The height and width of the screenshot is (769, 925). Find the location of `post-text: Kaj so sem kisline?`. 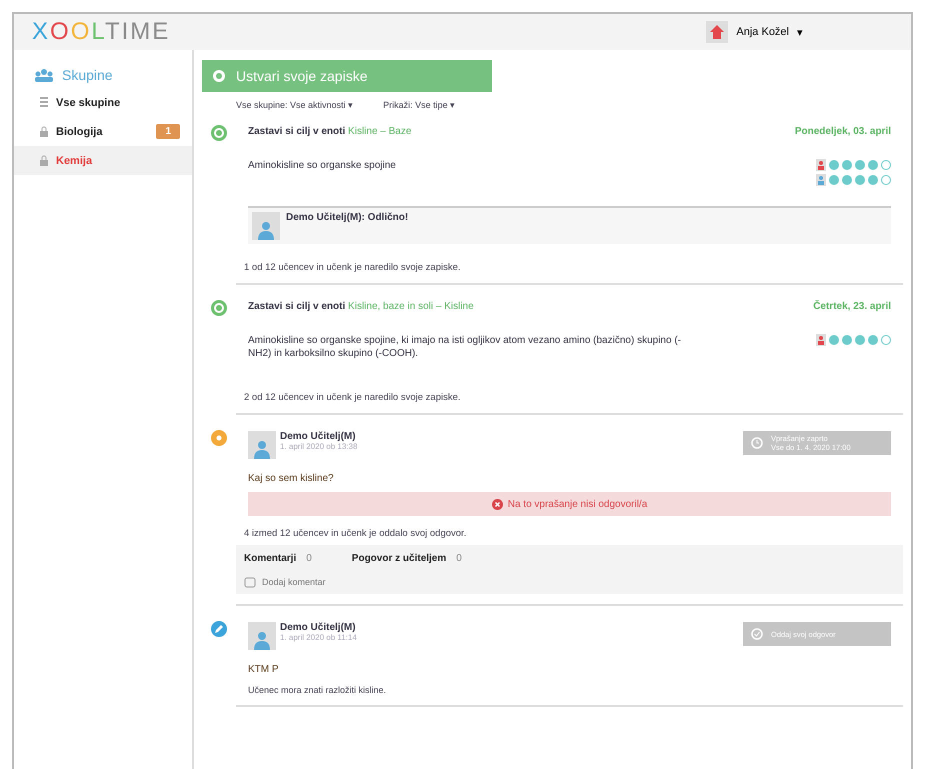

post-text: Kaj so sem kisline? is located at coordinates (291, 478).